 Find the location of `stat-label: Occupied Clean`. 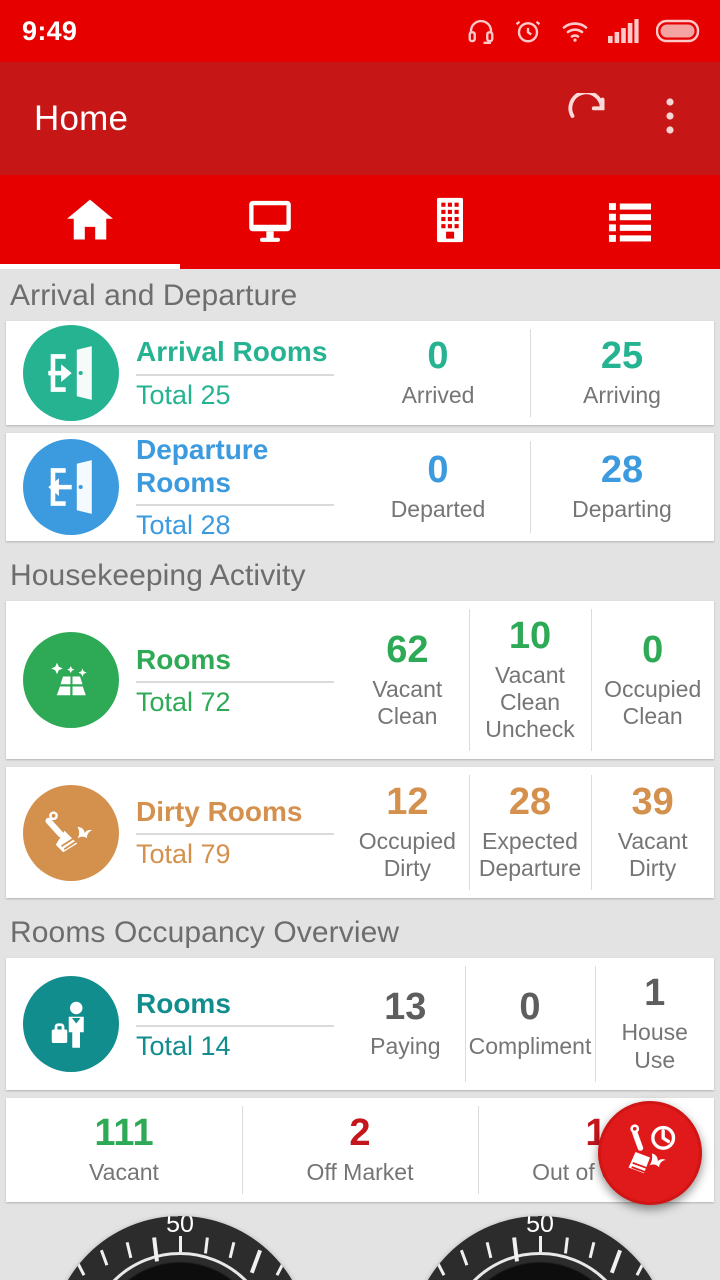

stat-label: Occupied Clean is located at coordinates (653, 702).